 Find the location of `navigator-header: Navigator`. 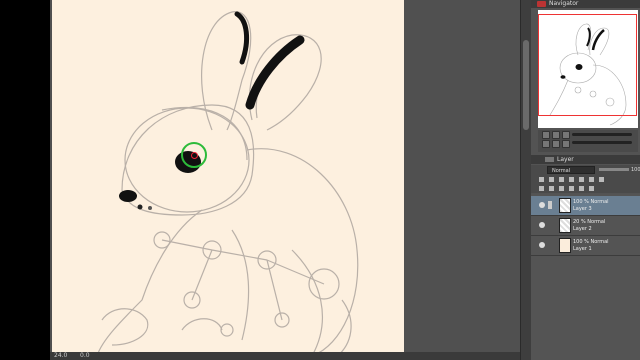

navigator-header: Navigator is located at coordinates (585, 4).